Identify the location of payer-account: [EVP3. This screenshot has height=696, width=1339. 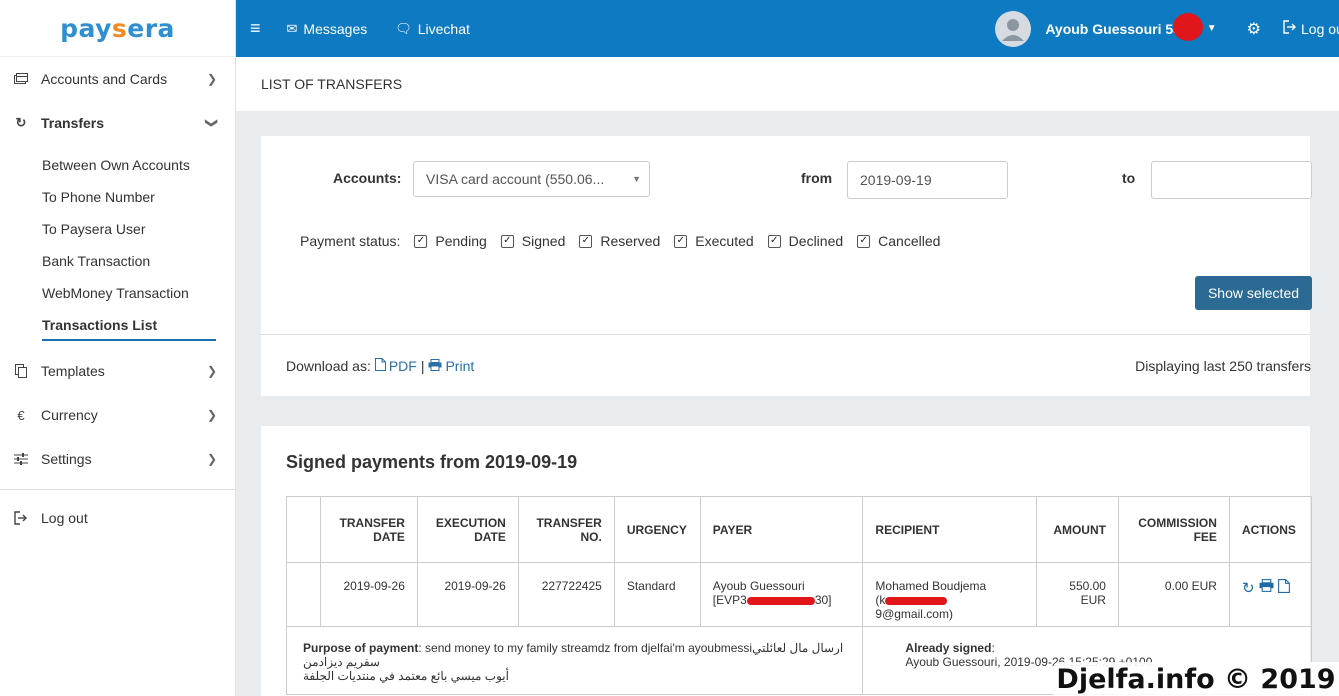
(729, 600).